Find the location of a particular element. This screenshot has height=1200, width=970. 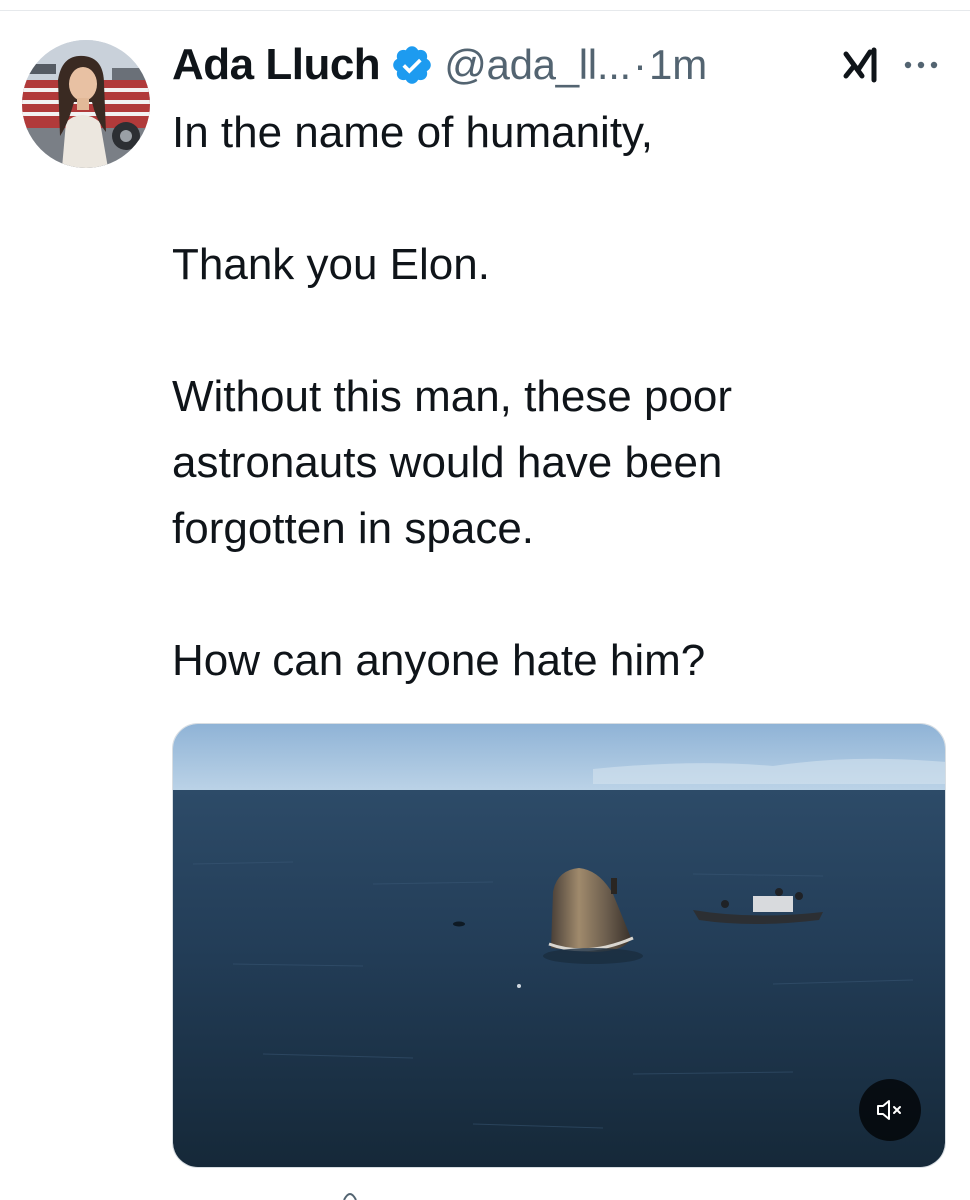

avatar is located at coordinates (86, 104).